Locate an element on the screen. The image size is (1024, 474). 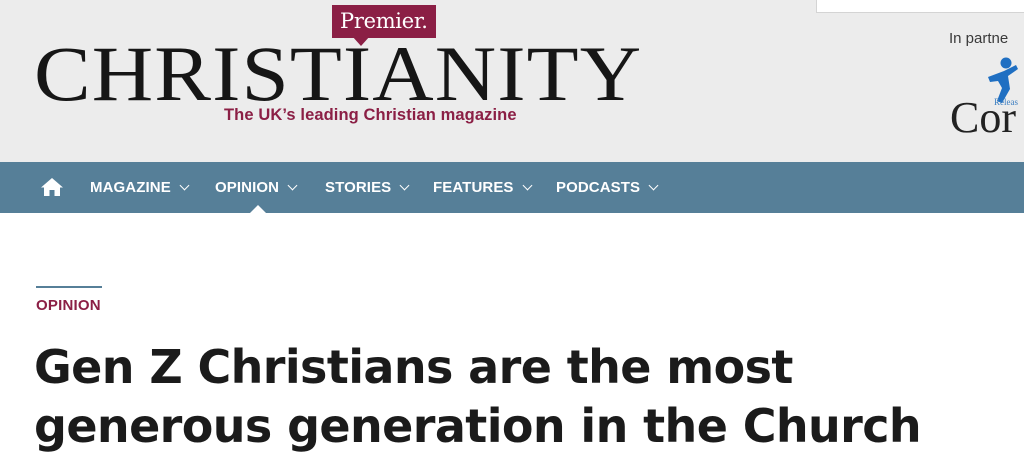
partner-logo: In partne Releas Cor is located at coordinates (985, 90).